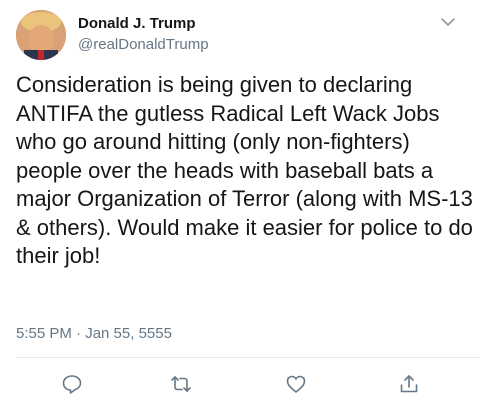 The height and width of the screenshot is (410, 480). I want to click on retweet-button, so click(181, 384).